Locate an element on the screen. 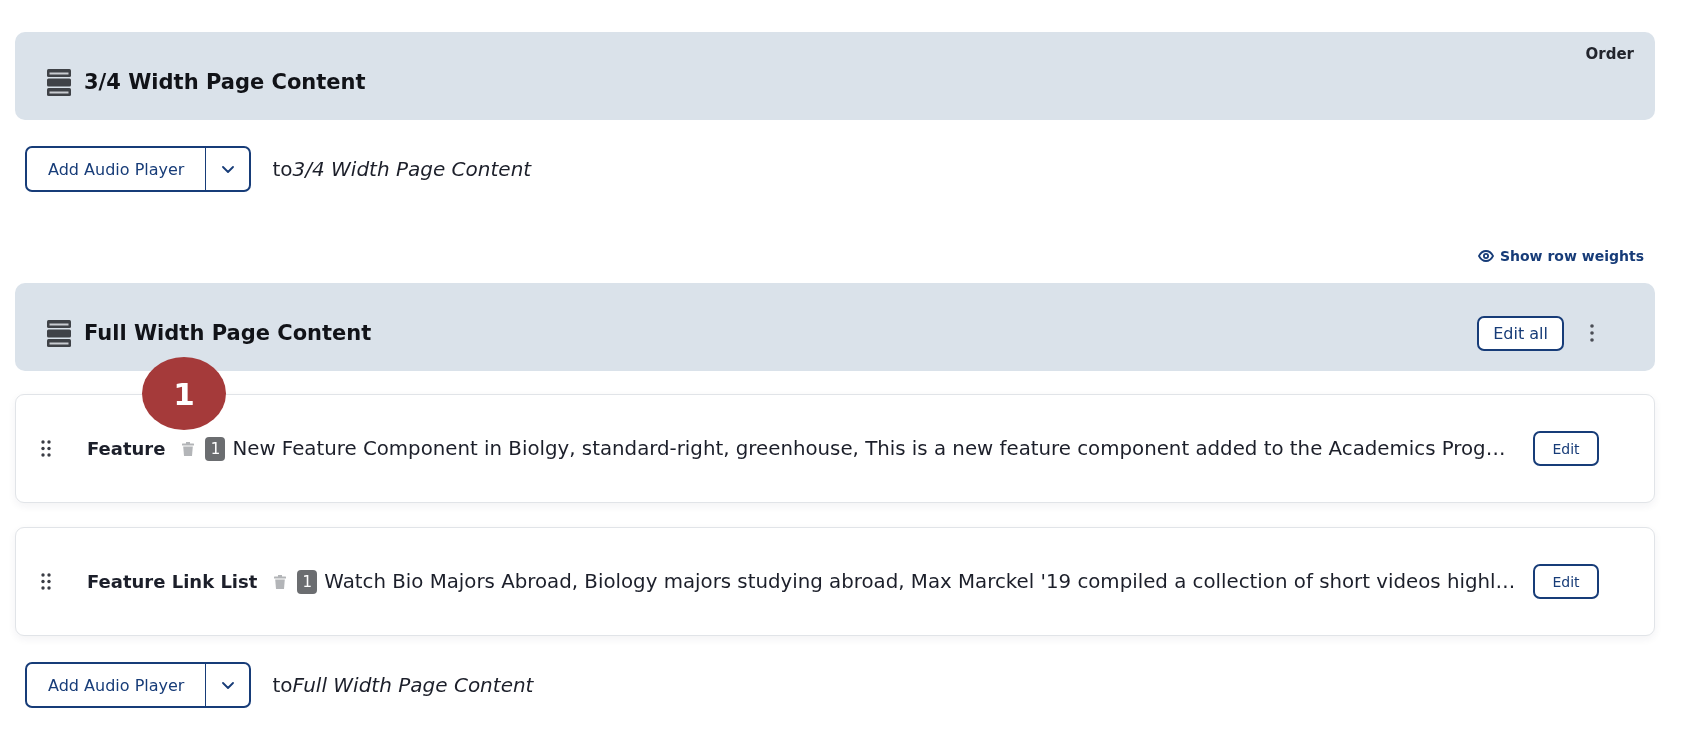 This screenshot has height=734, width=1682. edit-all-button: Edit all is located at coordinates (1520, 333).